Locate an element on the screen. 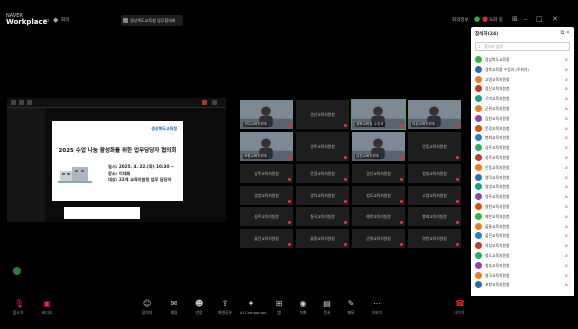 This screenshot has height=329, width=578. mic-off-button: 🎙 음소거 is located at coordinates (18, 308).